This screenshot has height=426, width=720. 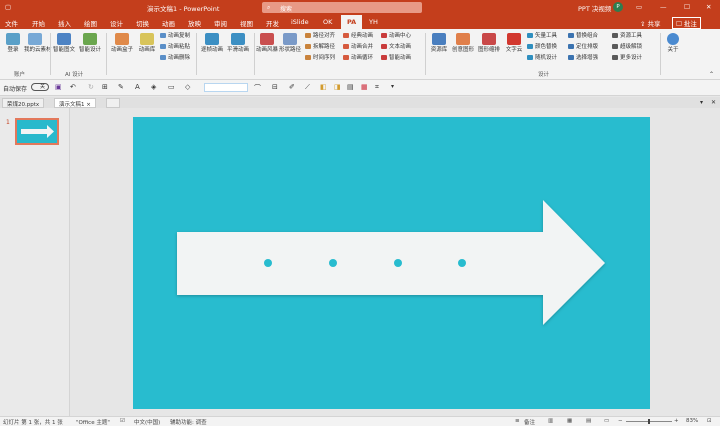 I want to click on word-cloud-button: 文字云, so click(x=514, y=43).